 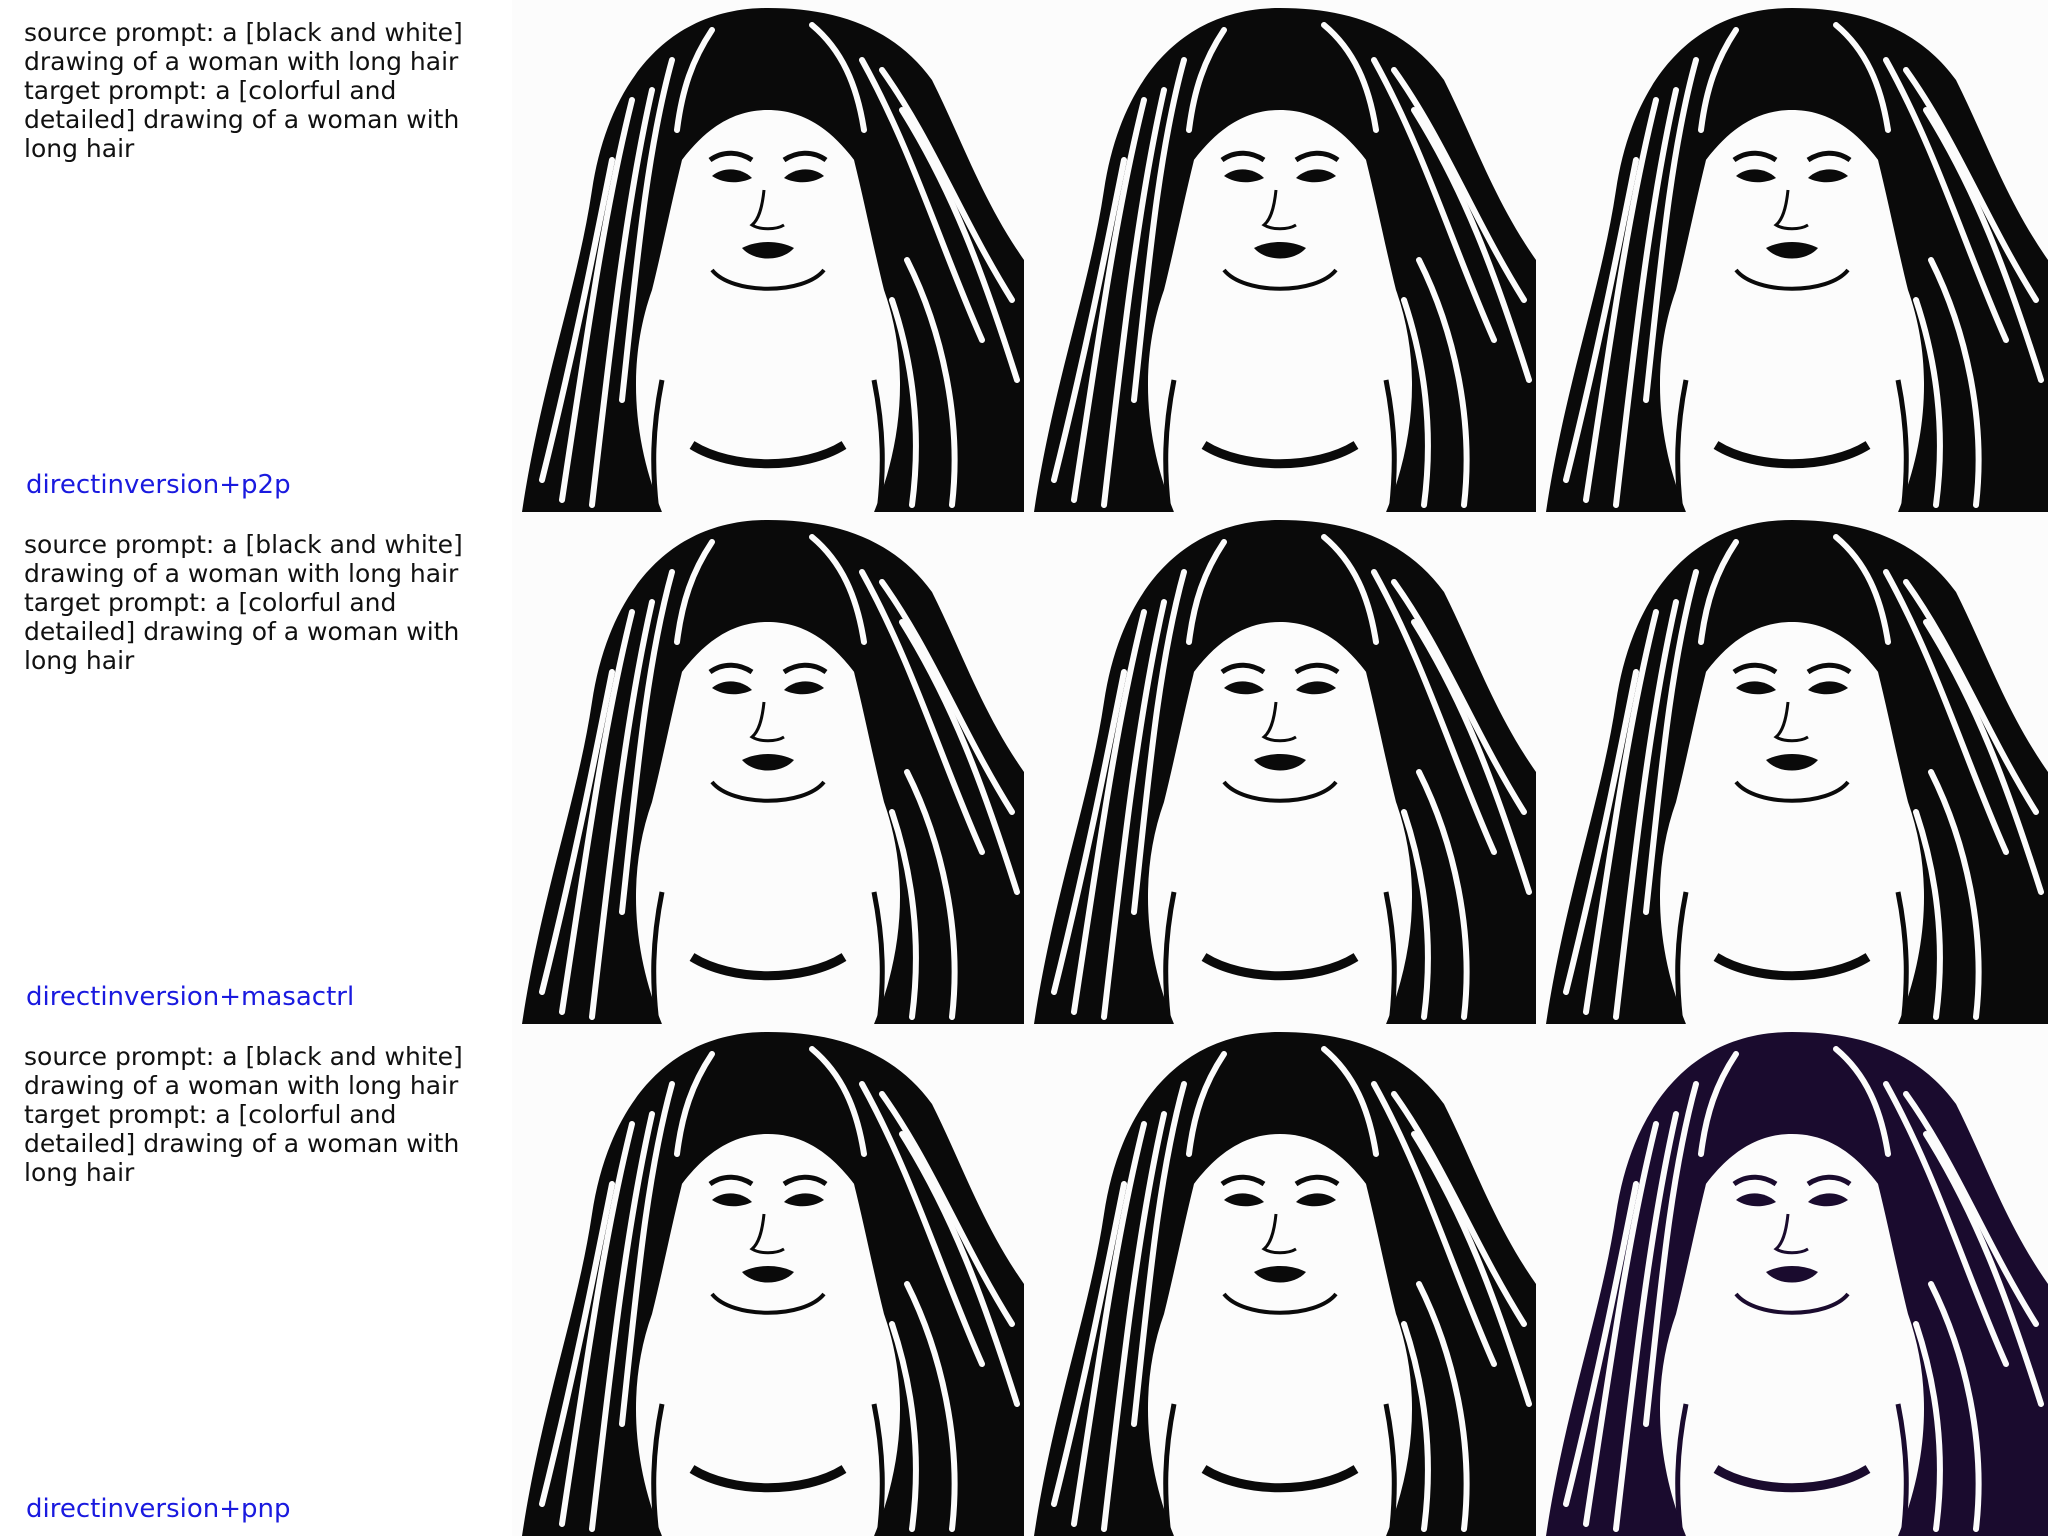 What do you see at coordinates (158, 1509) in the screenshot?
I see `method-label: directinversion+pnp` at bounding box center [158, 1509].